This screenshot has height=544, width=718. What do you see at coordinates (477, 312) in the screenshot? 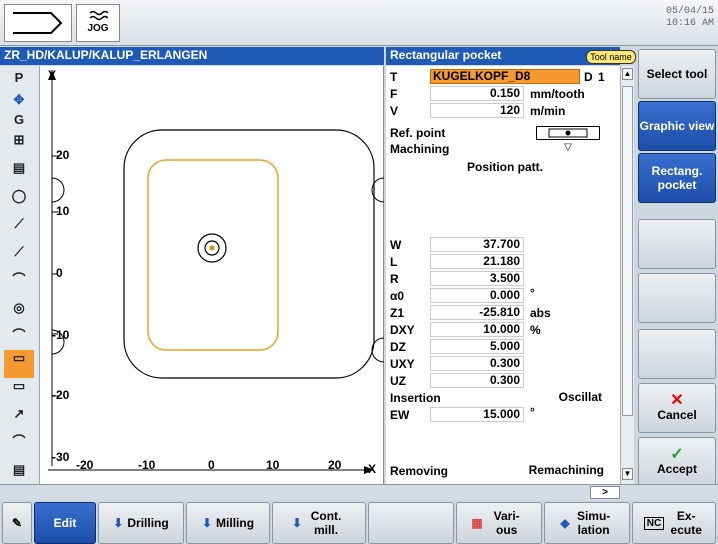
I see `z1-field: -25.810` at bounding box center [477, 312].